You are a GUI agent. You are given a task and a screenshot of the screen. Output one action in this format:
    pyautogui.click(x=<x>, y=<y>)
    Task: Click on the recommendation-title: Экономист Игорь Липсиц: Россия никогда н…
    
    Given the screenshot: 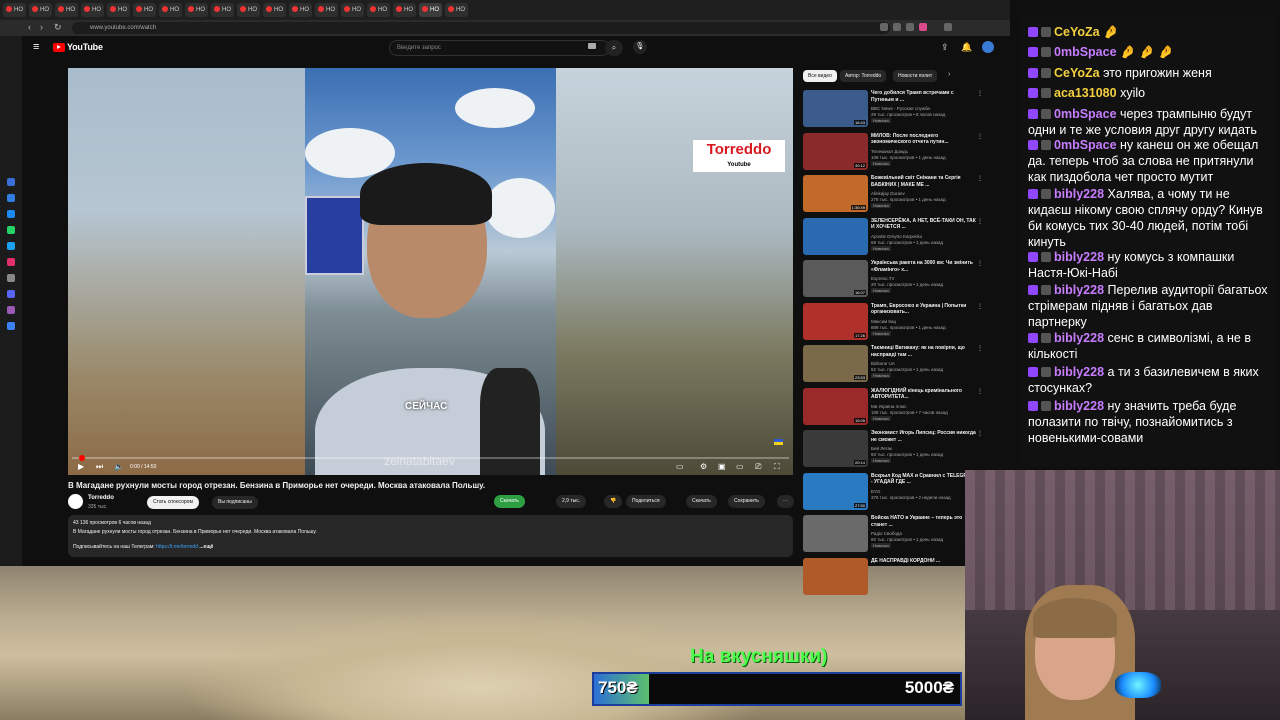 What is the action you would take?
    pyautogui.click(x=923, y=436)
    